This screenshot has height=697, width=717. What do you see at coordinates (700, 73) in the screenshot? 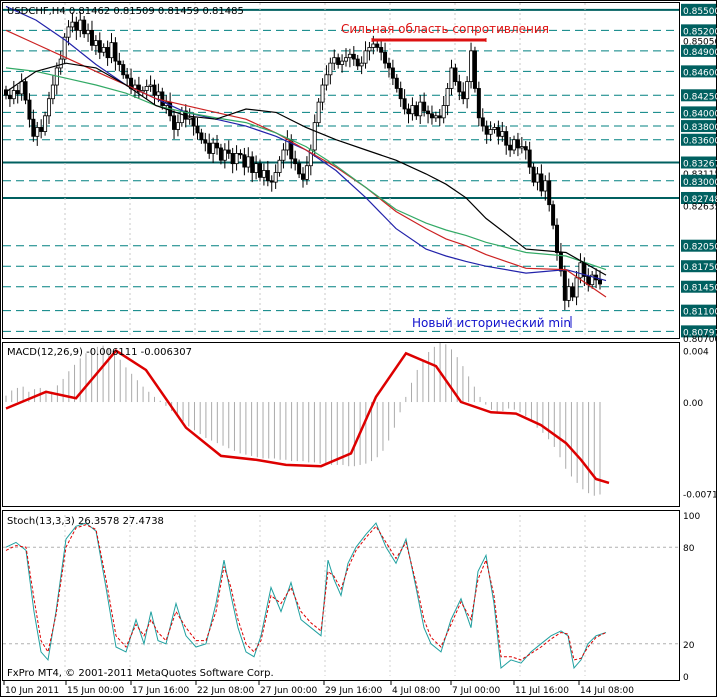
I see `price-tag-label: 0.84600` at bounding box center [700, 73].